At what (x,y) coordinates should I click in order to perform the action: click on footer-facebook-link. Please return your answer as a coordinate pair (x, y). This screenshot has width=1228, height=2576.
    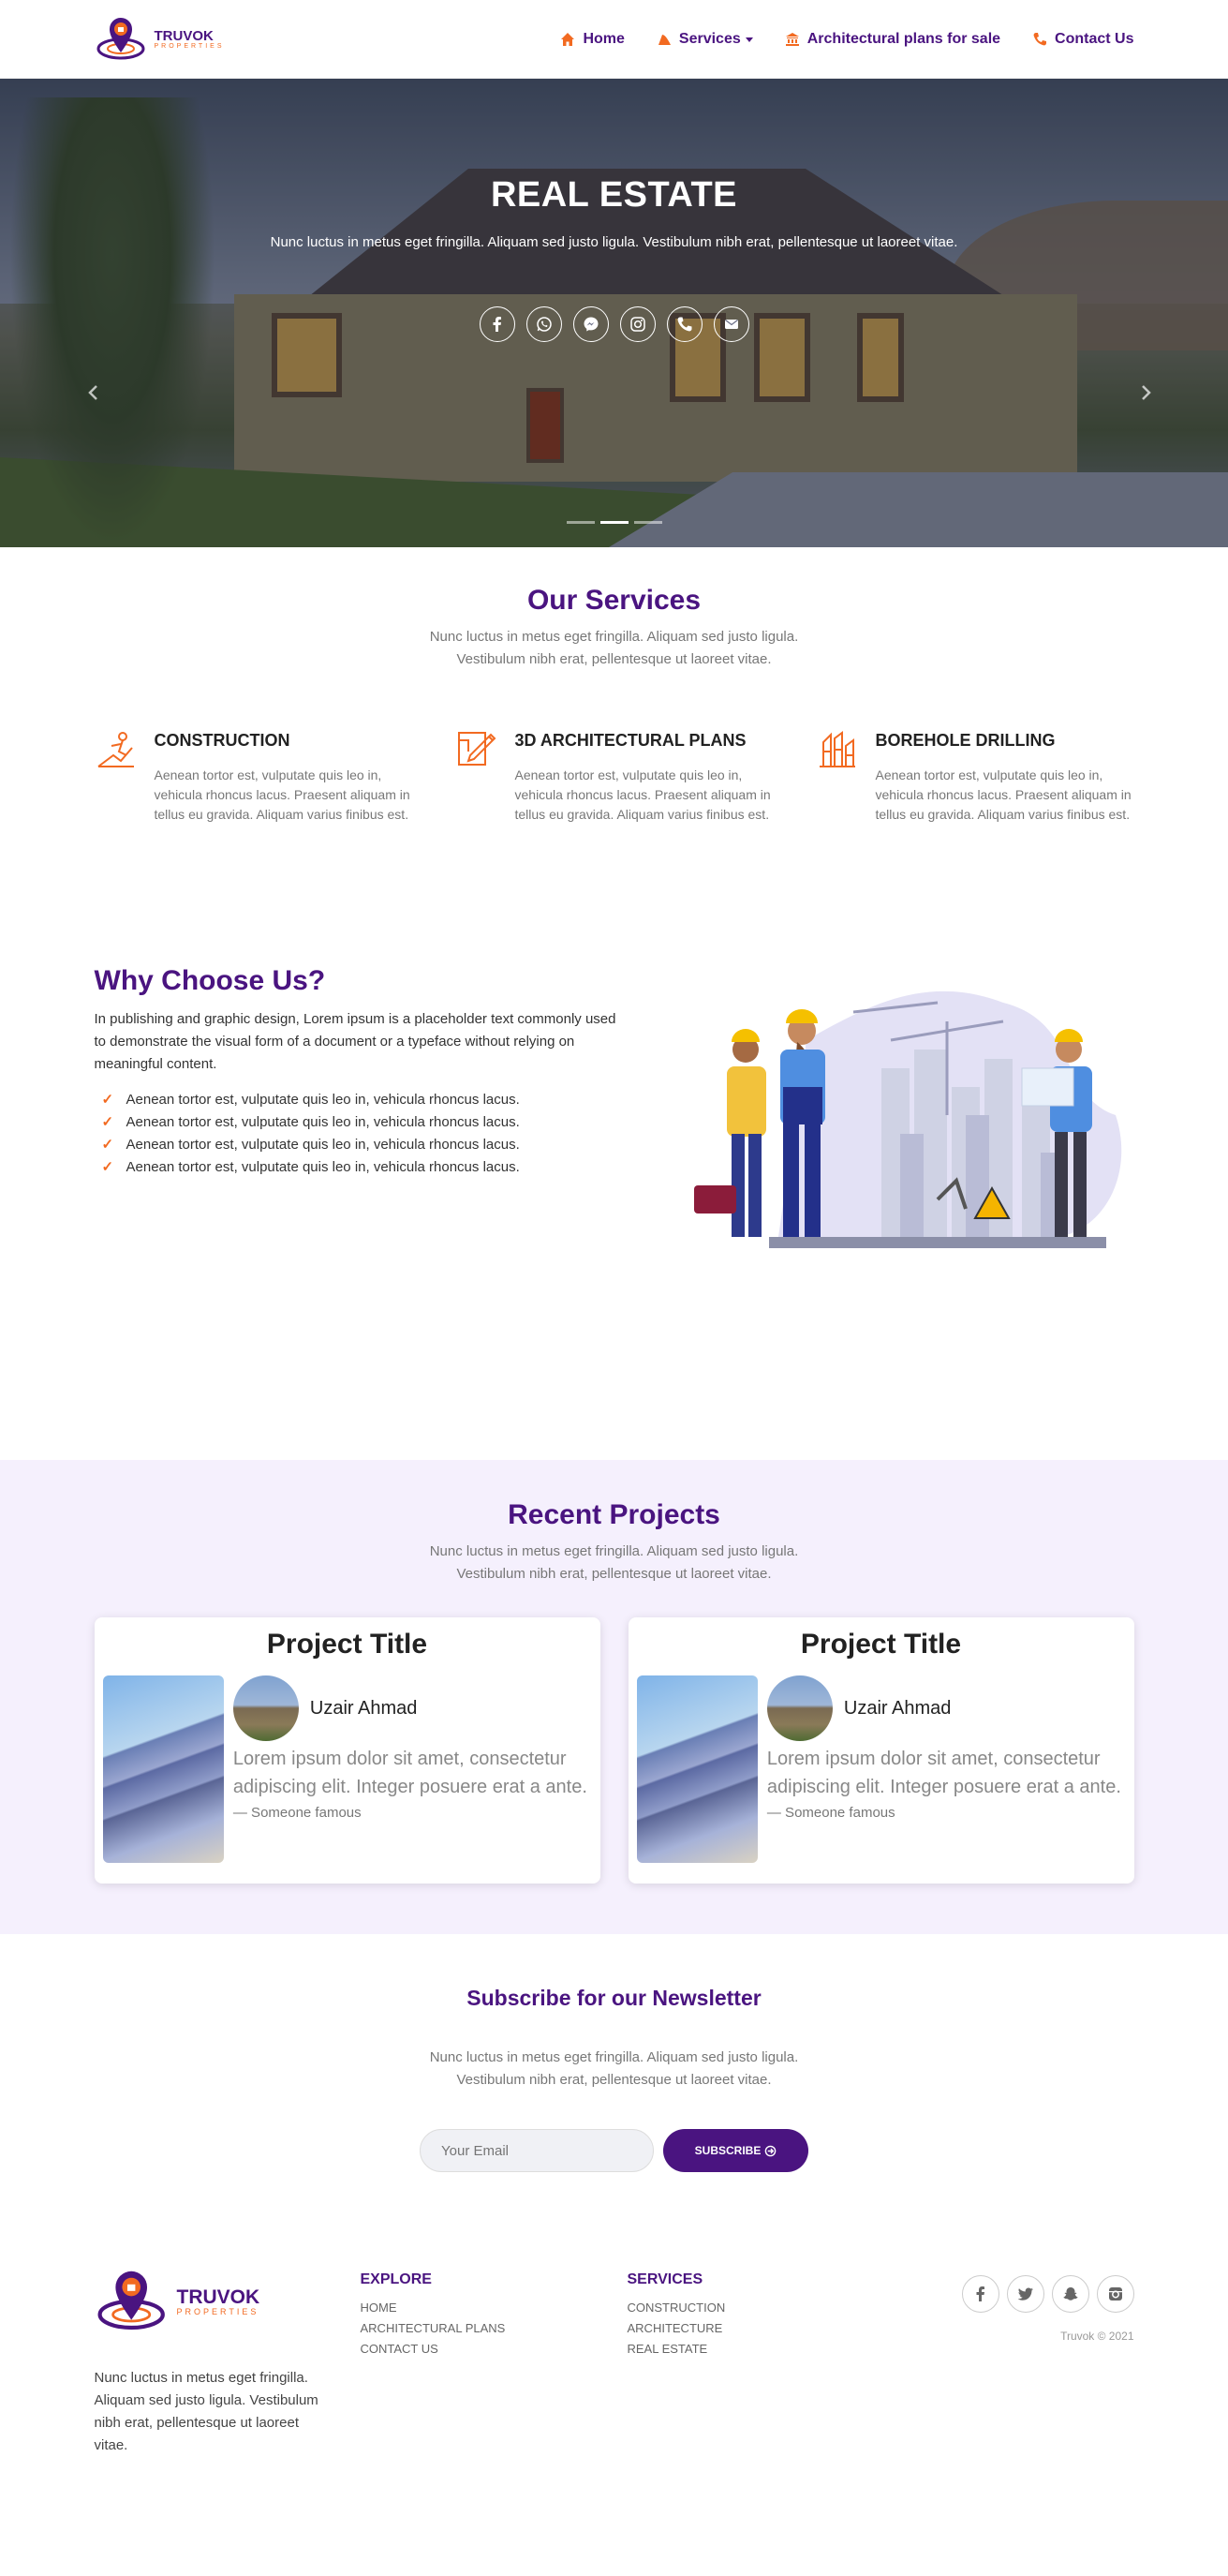
    Looking at the image, I should click on (980, 2294).